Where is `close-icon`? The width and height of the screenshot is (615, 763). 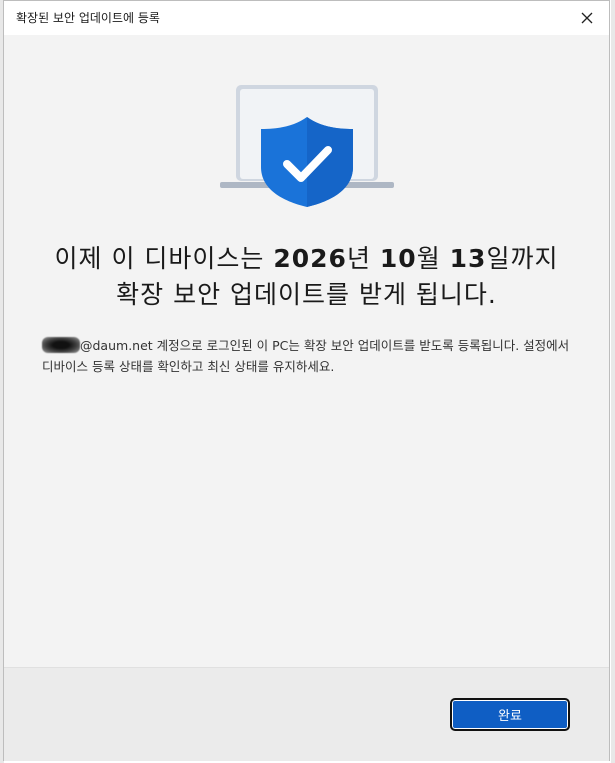
close-icon is located at coordinates (587, 18).